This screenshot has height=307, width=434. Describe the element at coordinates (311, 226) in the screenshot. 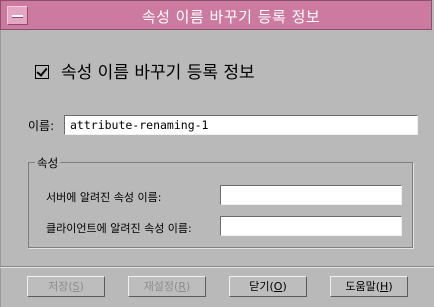

I see `client-attribute-name-field` at that location.